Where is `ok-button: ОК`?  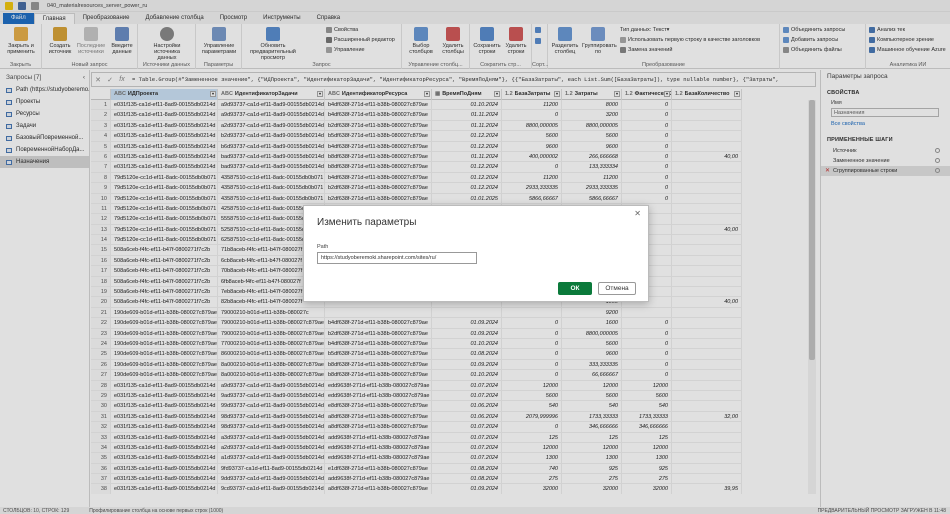
ok-button: ОК is located at coordinates (575, 288).